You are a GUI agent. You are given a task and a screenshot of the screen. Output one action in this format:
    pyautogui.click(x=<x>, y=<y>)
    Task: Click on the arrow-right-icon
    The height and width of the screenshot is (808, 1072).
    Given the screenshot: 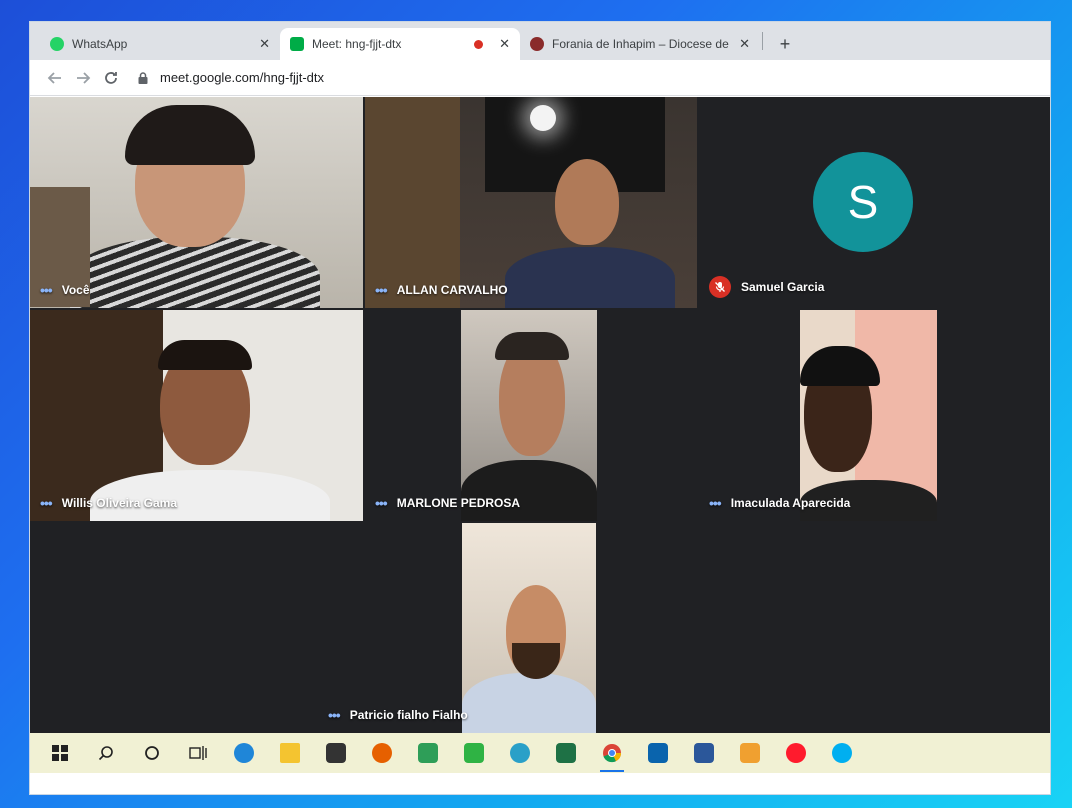 What is the action you would take?
    pyautogui.click(x=84, y=77)
    